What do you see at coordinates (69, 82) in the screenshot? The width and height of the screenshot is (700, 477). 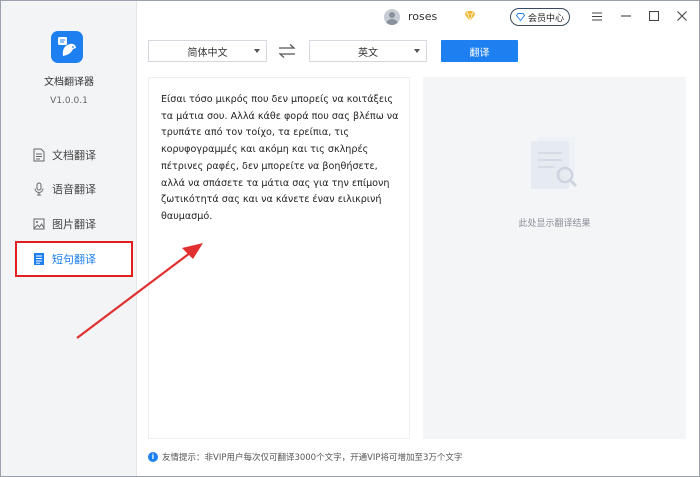 I see `app-name: 文档翻译器` at bounding box center [69, 82].